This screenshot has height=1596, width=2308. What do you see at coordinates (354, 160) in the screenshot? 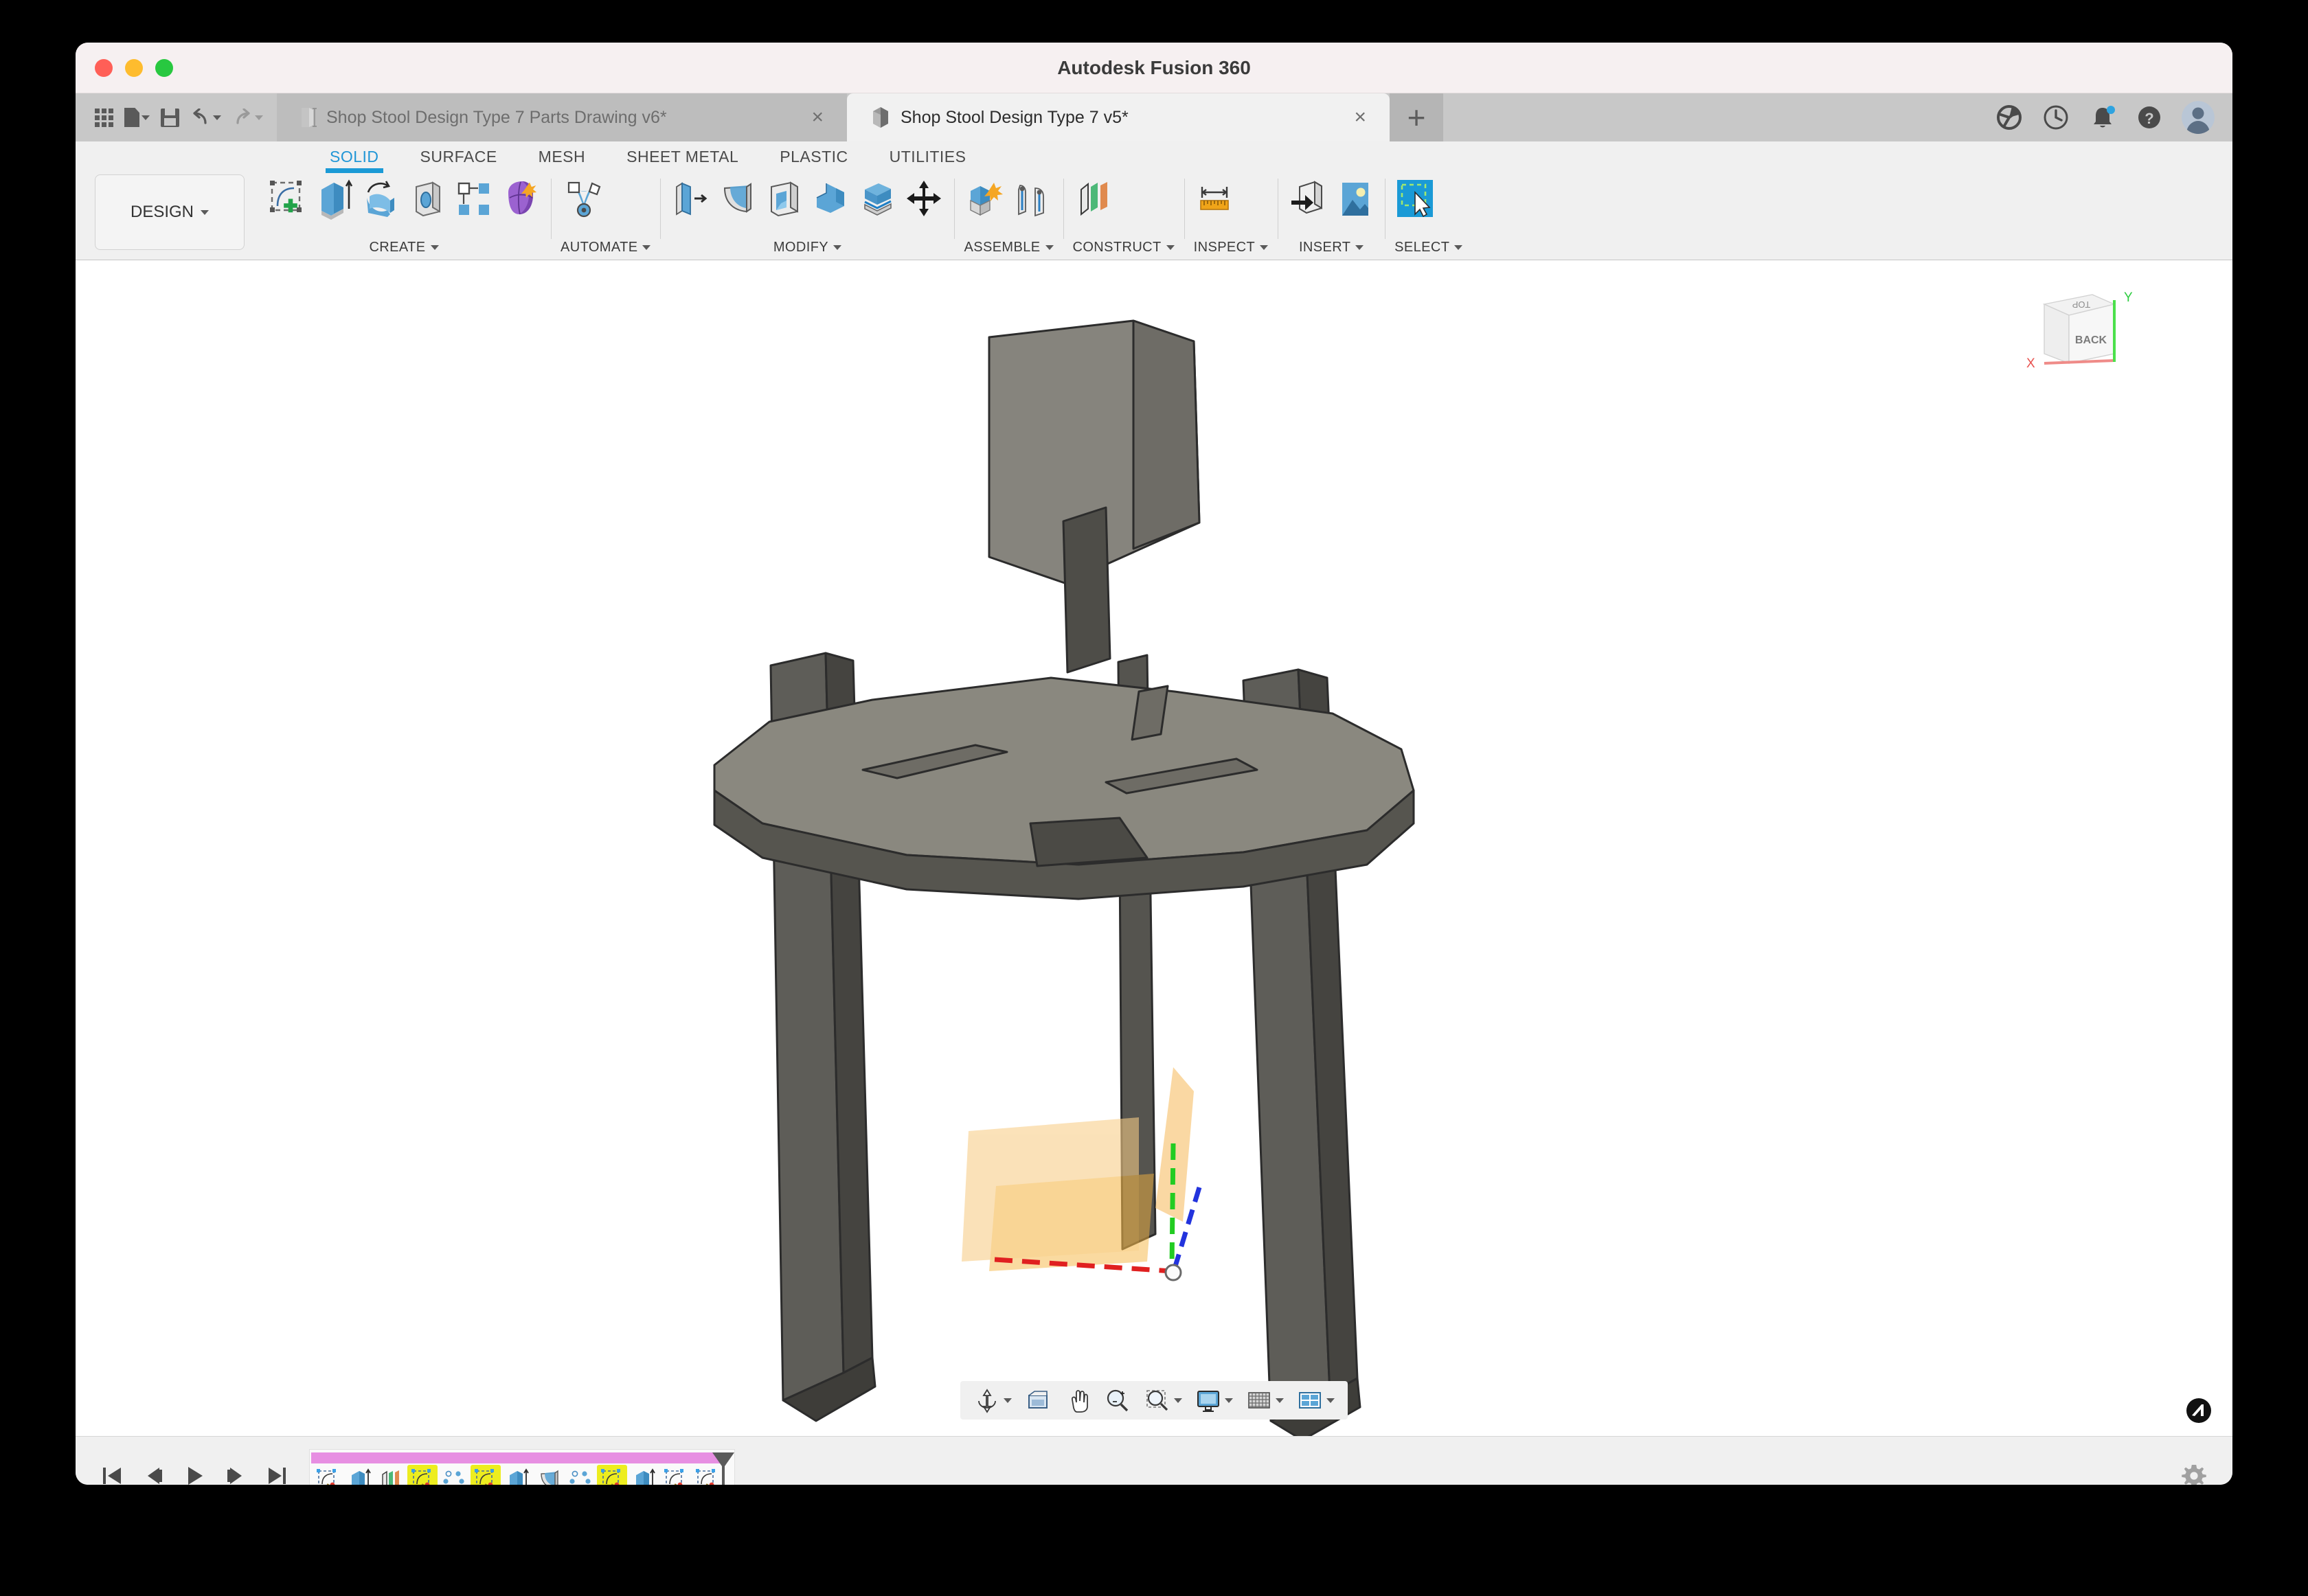
I see `ribbon-tab-solid: SOLID` at bounding box center [354, 160].